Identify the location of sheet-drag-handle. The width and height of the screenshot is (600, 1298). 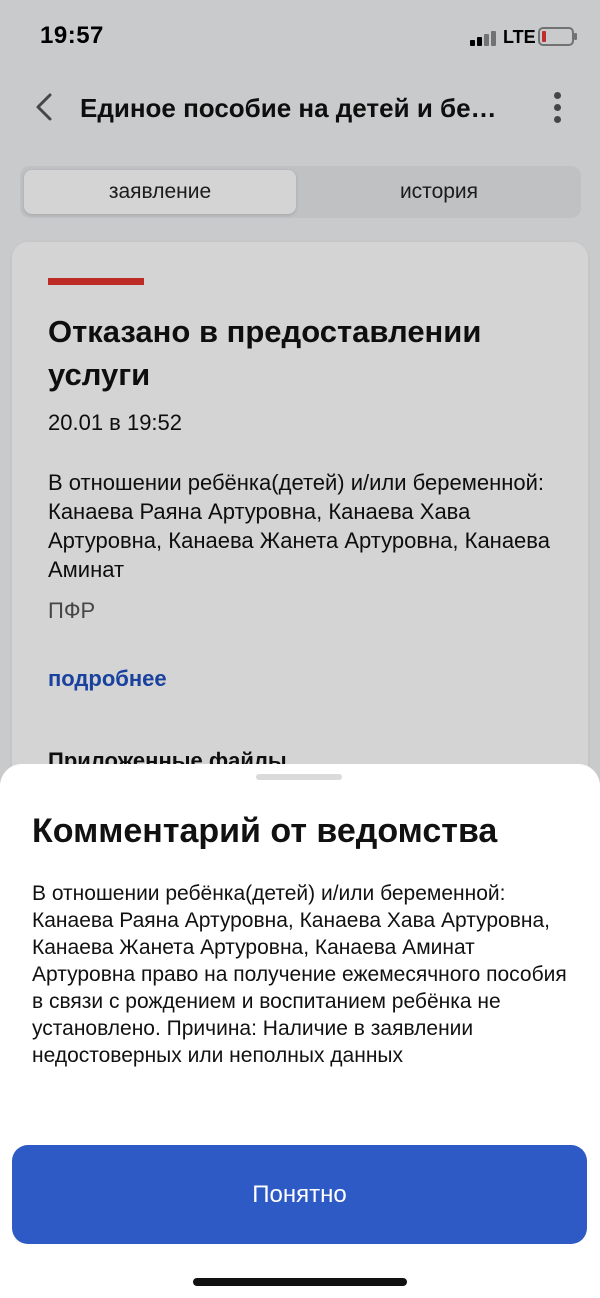
(299, 777).